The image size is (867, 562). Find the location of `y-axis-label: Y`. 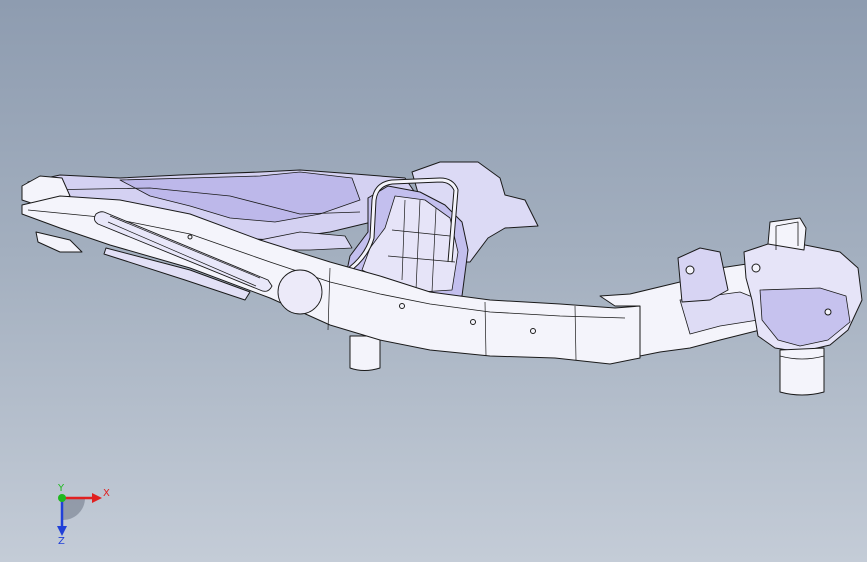

y-axis-label: Y is located at coordinates (61, 488).